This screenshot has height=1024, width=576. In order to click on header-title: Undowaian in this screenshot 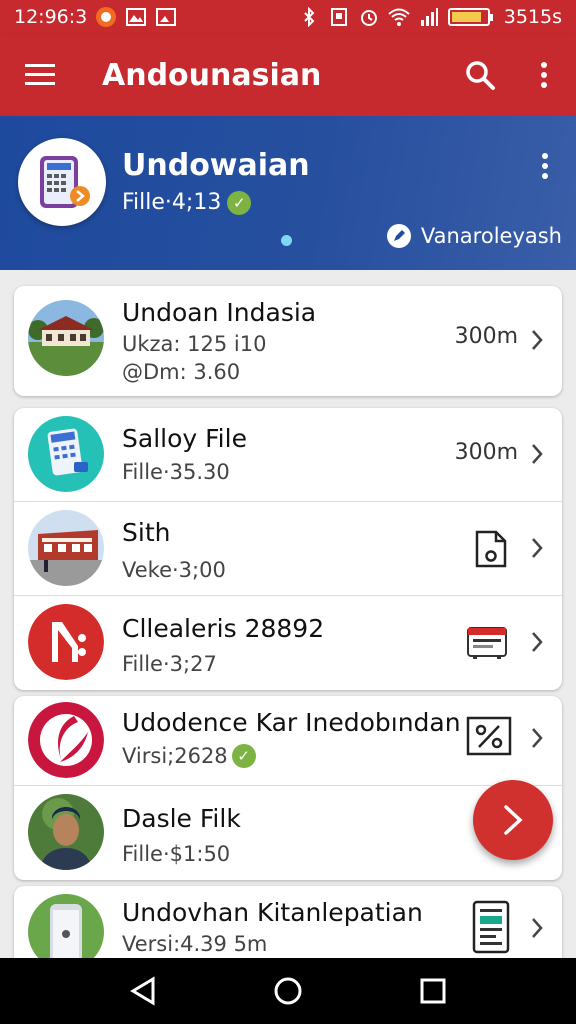, I will do `click(216, 165)`.